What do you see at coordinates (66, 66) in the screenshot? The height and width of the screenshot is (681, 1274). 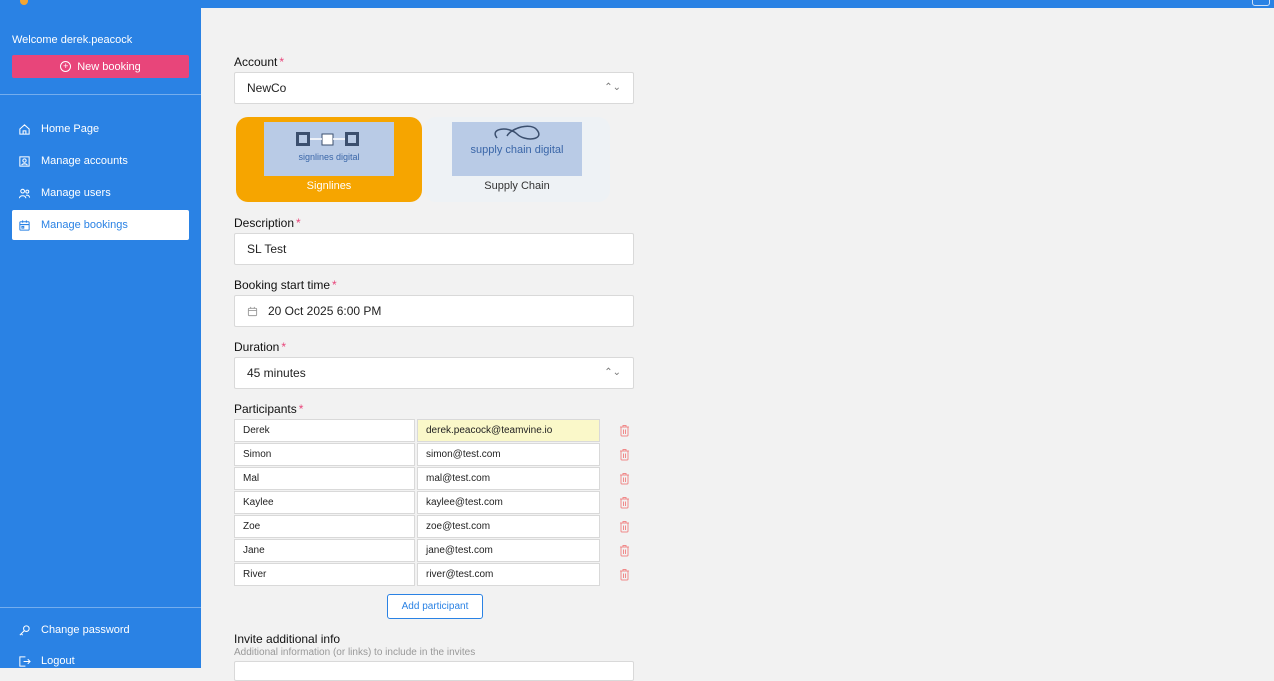 I see `plus-circle-icon: +` at bounding box center [66, 66].